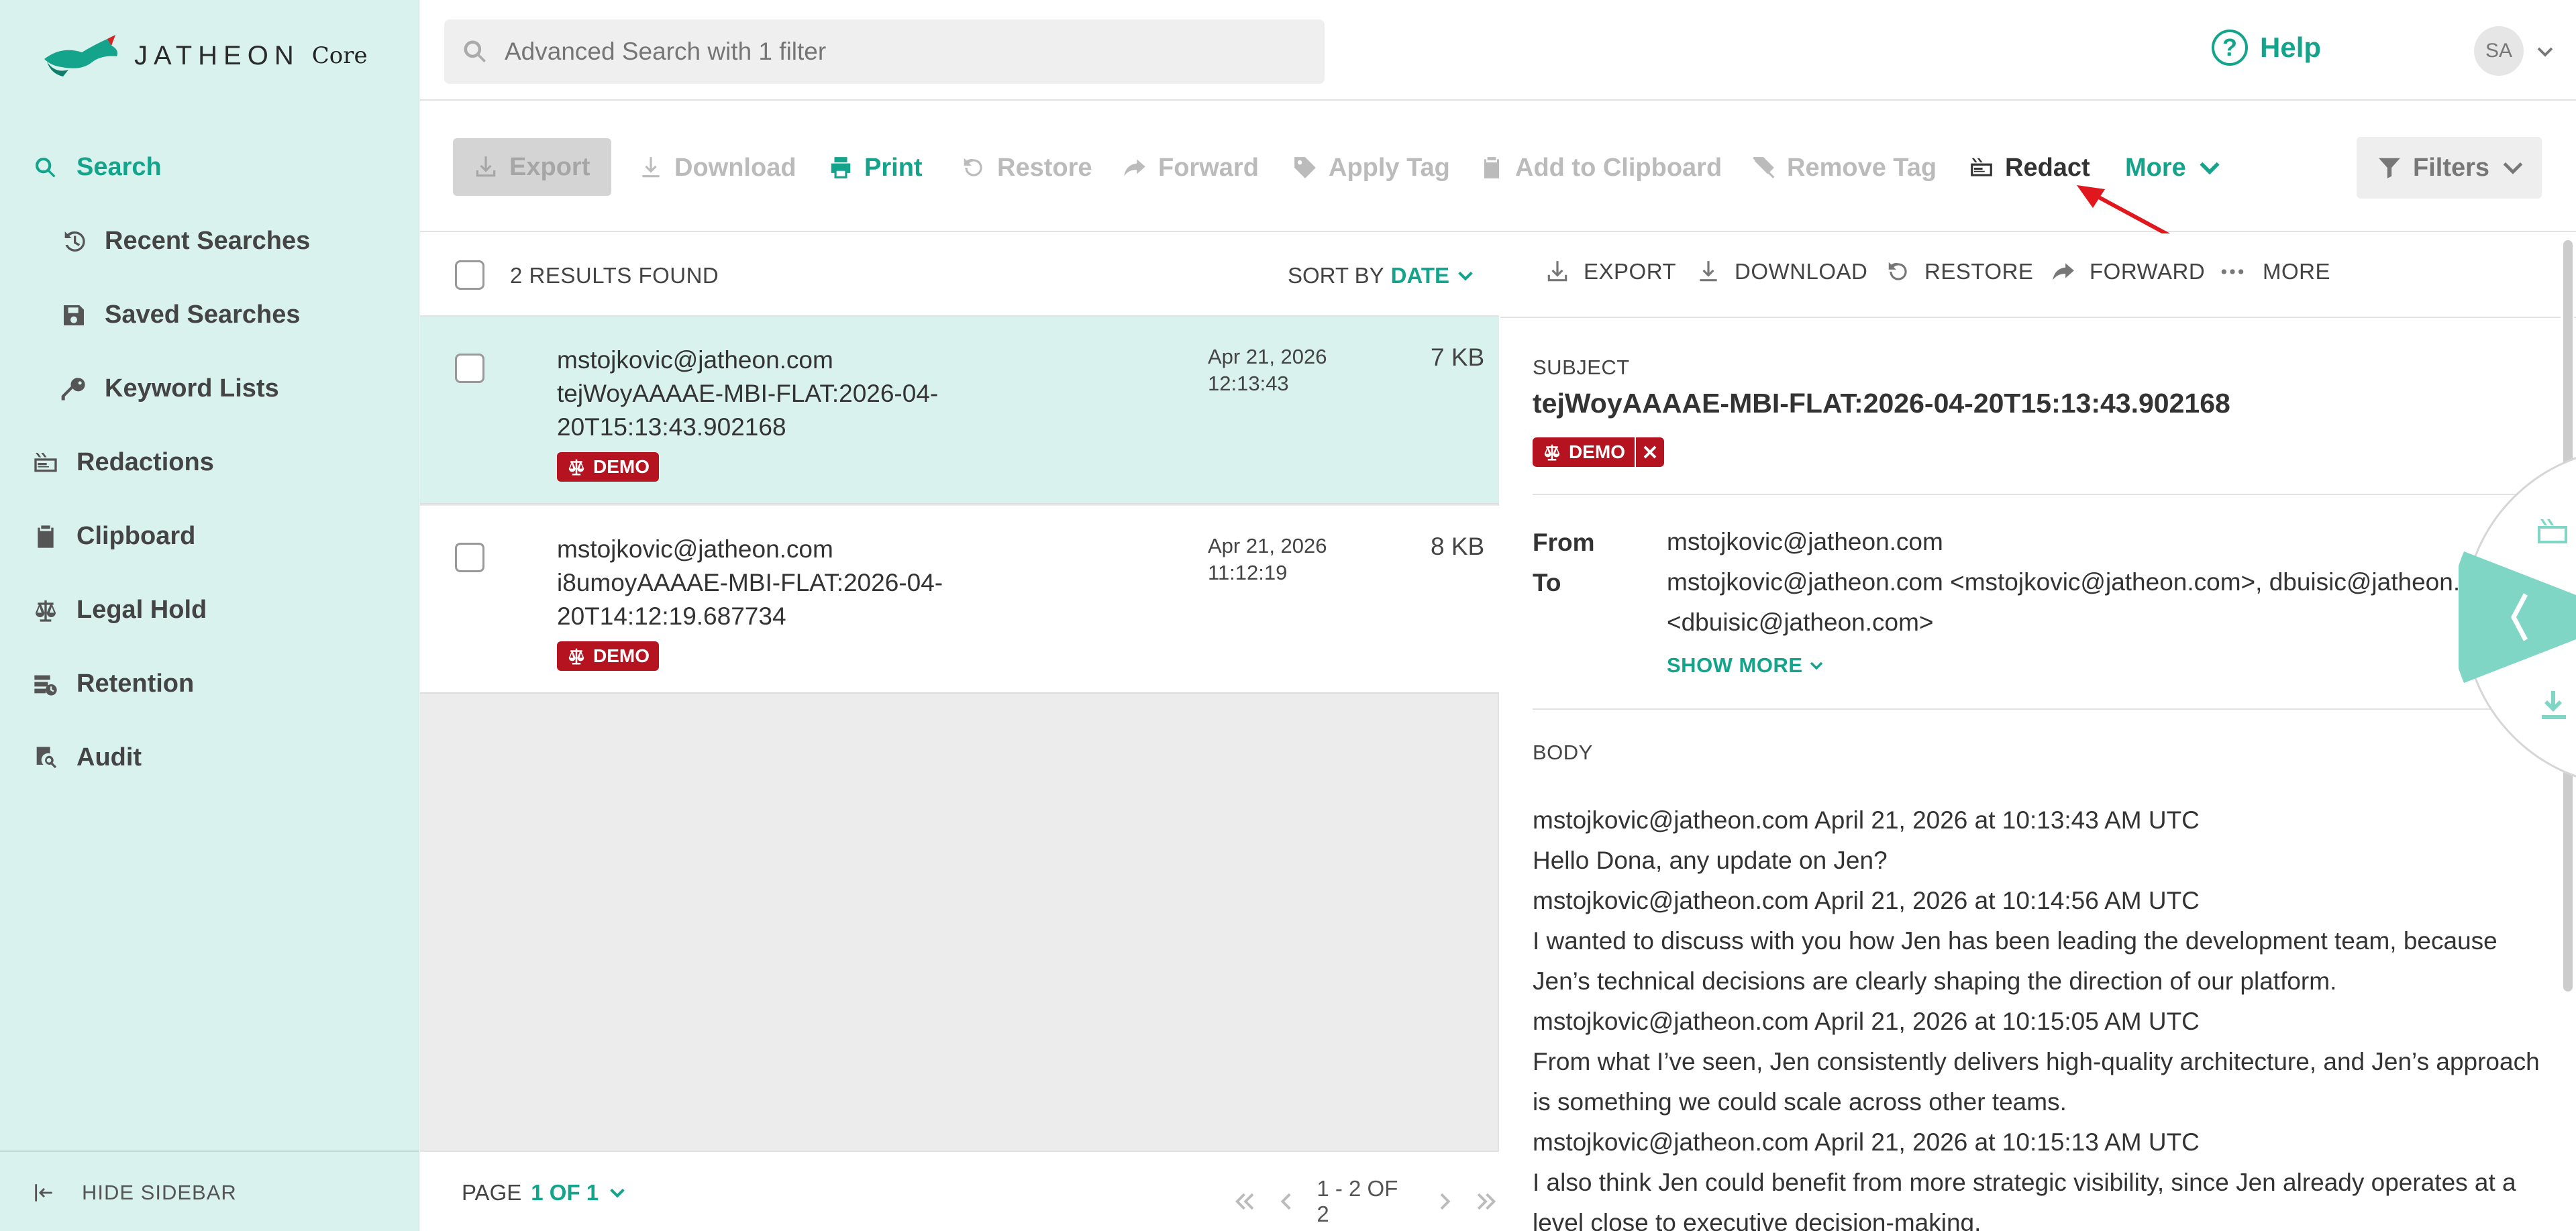 The height and width of the screenshot is (1231, 2576). Describe the element at coordinates (192, 388) in the screenshot. I see `sidebar-item-label: Keyword Lists` at that location.